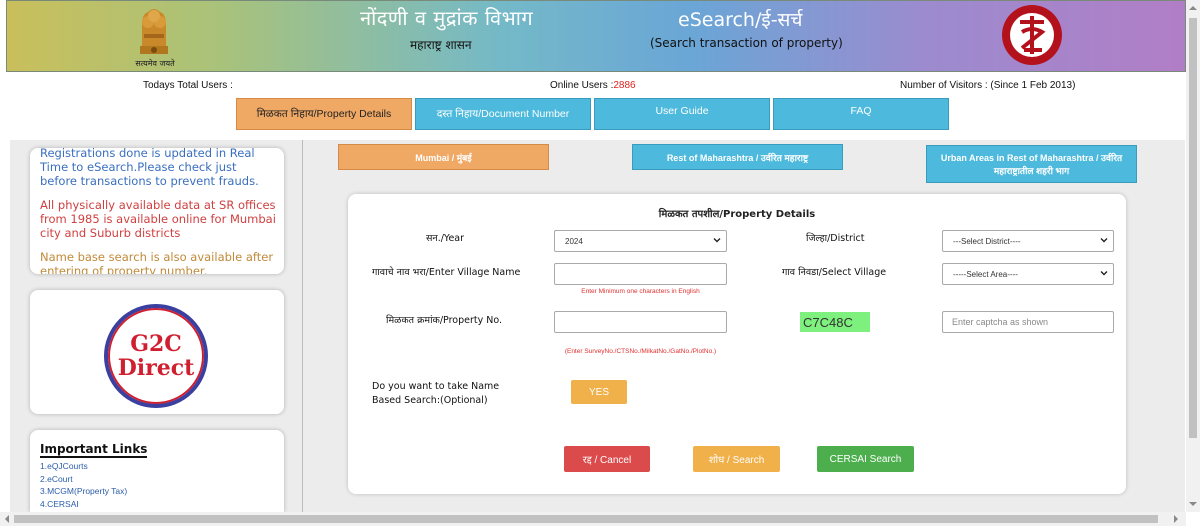 This screenshot has height=526, width=1200. Describe the element at coordinates (443, 157) in the screenshot. I see `area-mumbai-button: Mumbai / मुंबई` at that location.